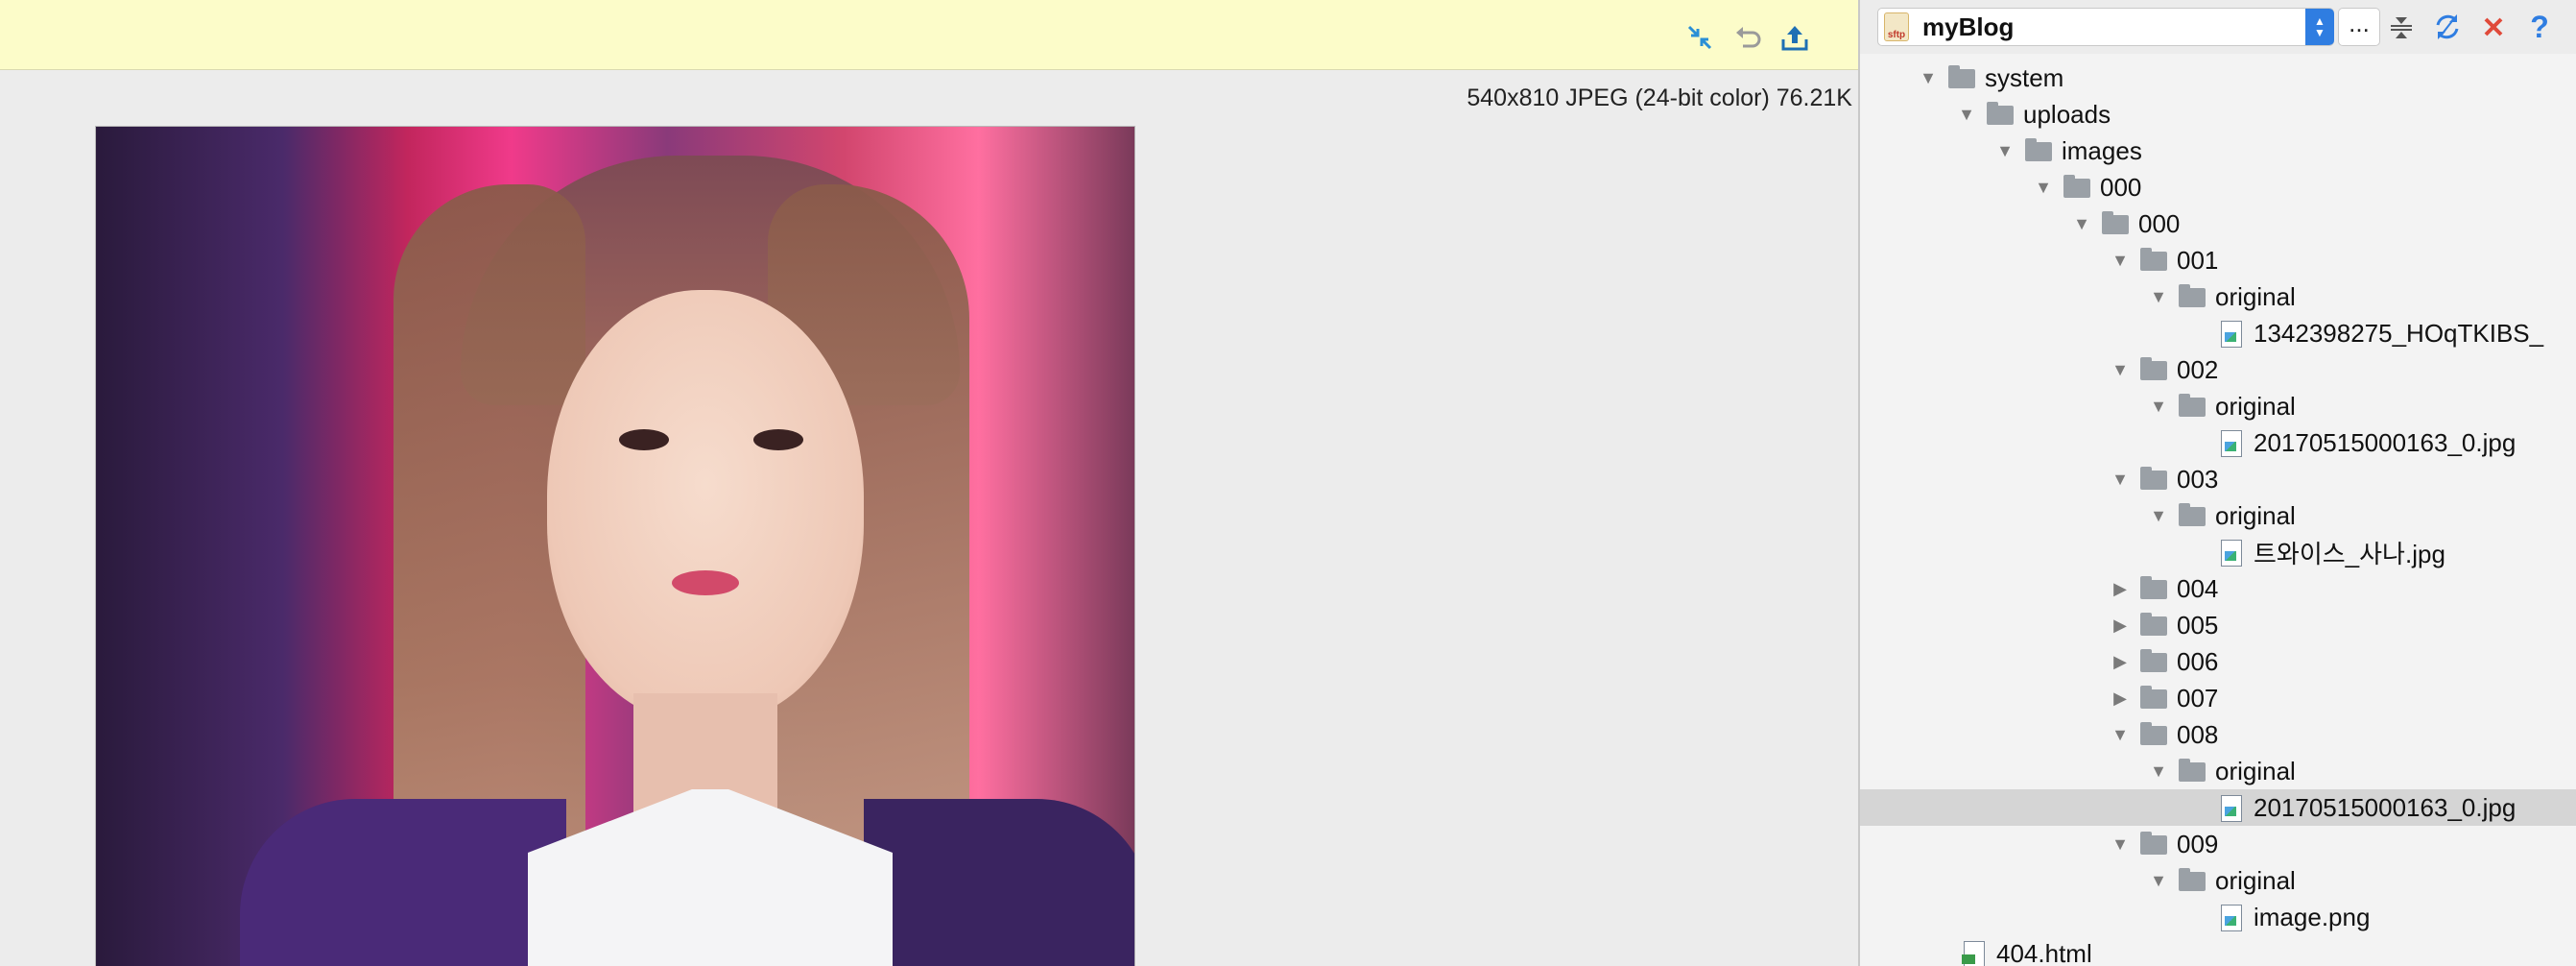 The height and width of the screenshot is (966, 2576). I want to click on tree-row-label: images, so click(2102, 150).